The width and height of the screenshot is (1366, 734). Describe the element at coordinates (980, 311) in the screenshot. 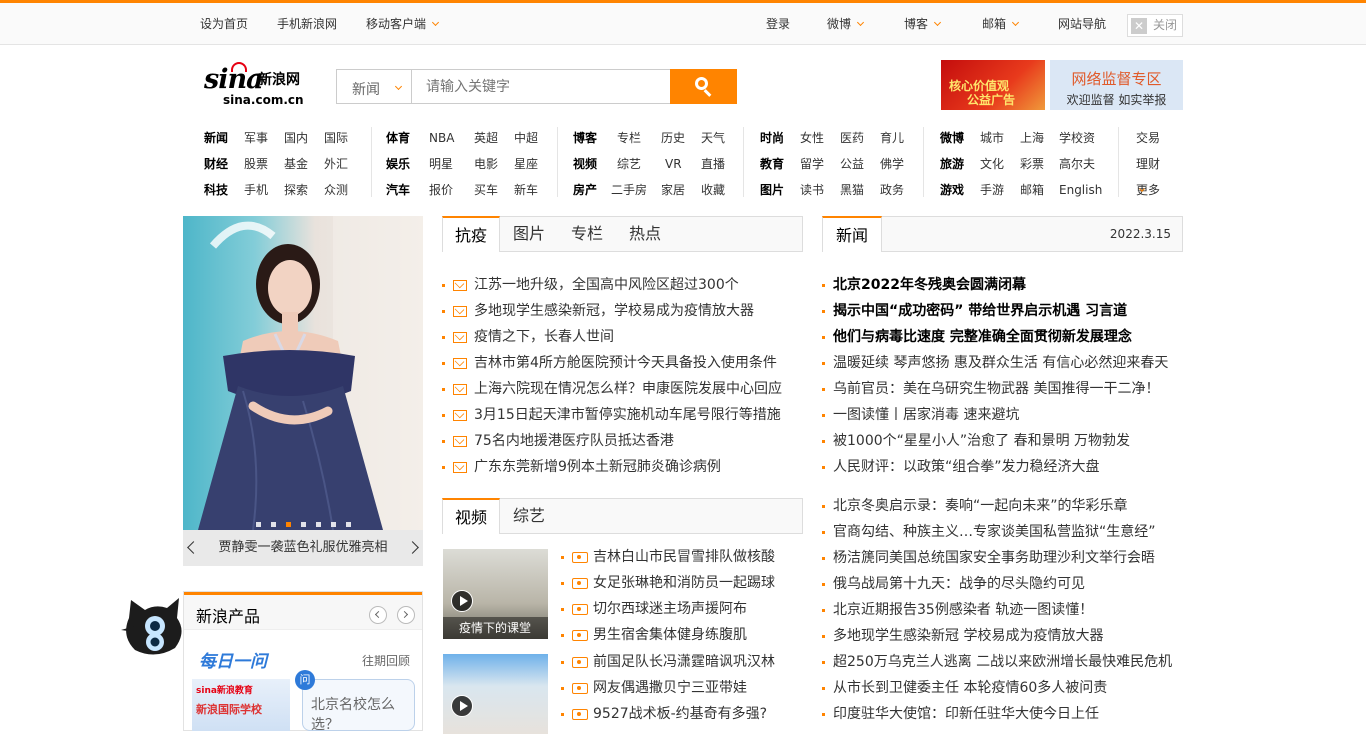

I see `headline-link: 揭示中国“成功密码” 带给世界启示机遇 习言道` at that location.